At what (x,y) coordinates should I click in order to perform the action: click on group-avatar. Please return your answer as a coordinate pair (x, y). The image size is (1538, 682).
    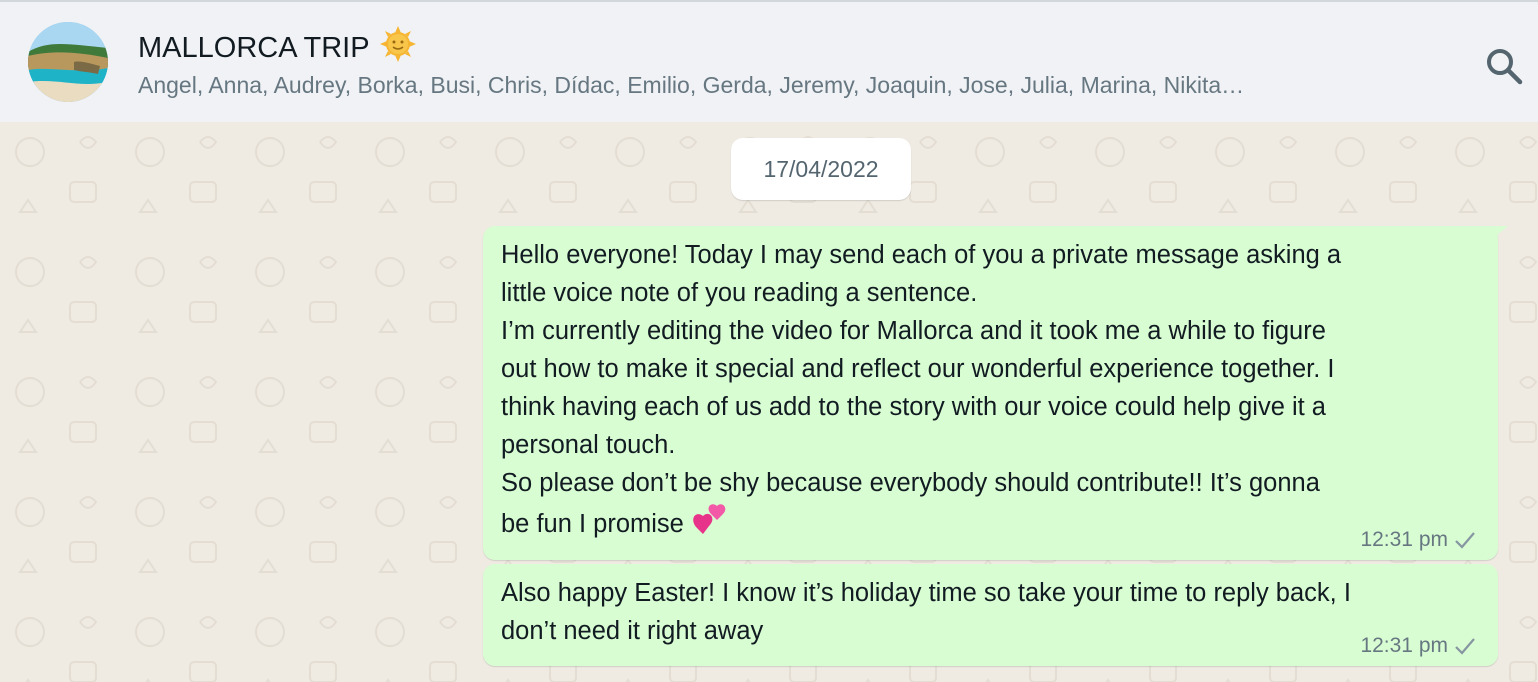
    Looking at the image, I should click on (68, 62).